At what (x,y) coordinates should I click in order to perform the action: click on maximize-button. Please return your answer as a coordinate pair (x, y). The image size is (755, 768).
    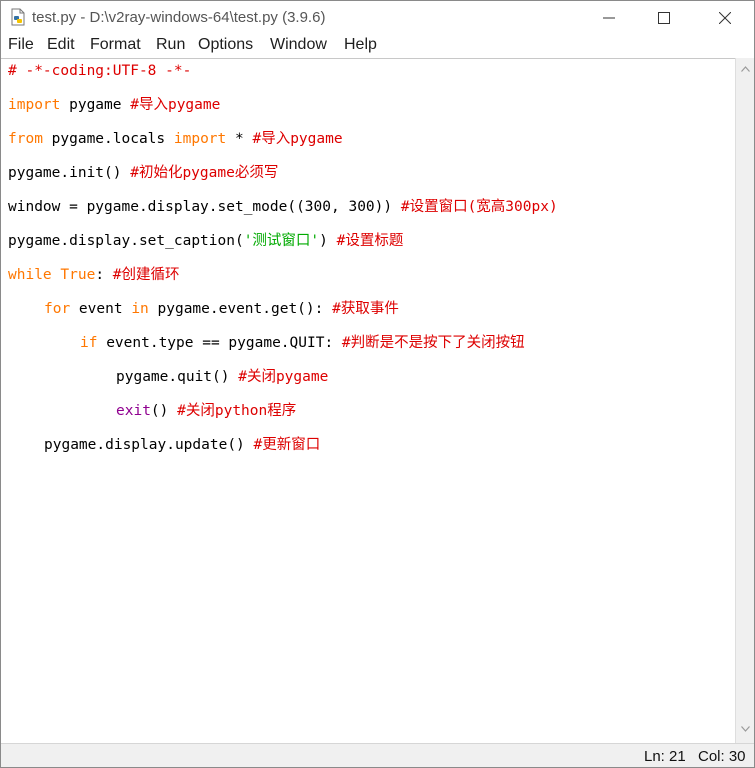
    Looking at the image, I should click on (664, 17).